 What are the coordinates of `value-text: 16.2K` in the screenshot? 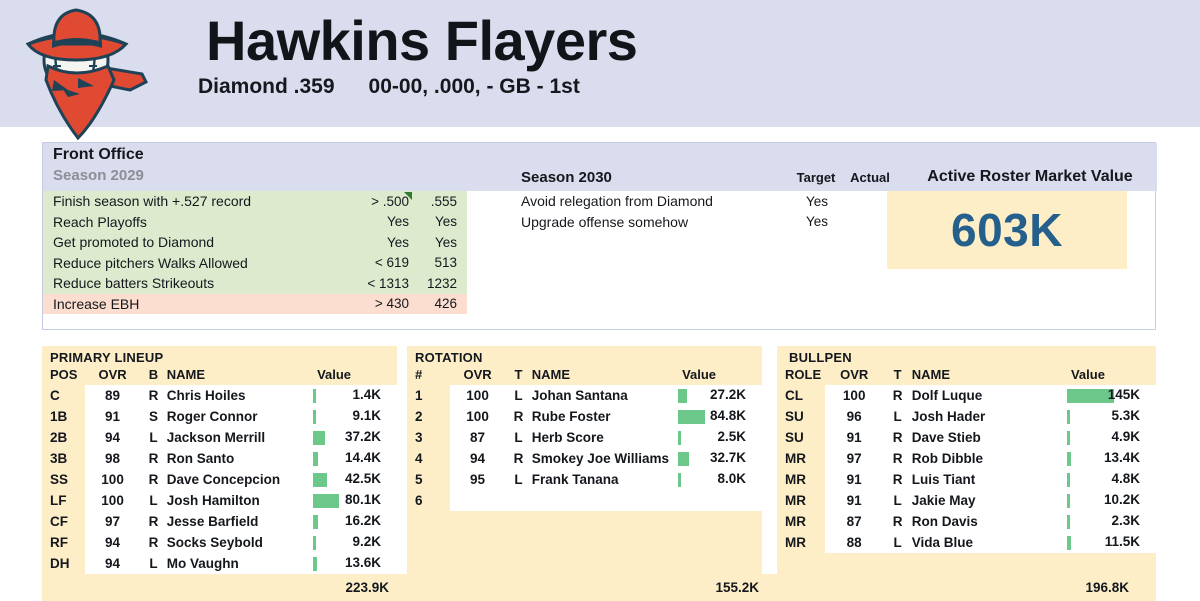 It's located at (362, 520).